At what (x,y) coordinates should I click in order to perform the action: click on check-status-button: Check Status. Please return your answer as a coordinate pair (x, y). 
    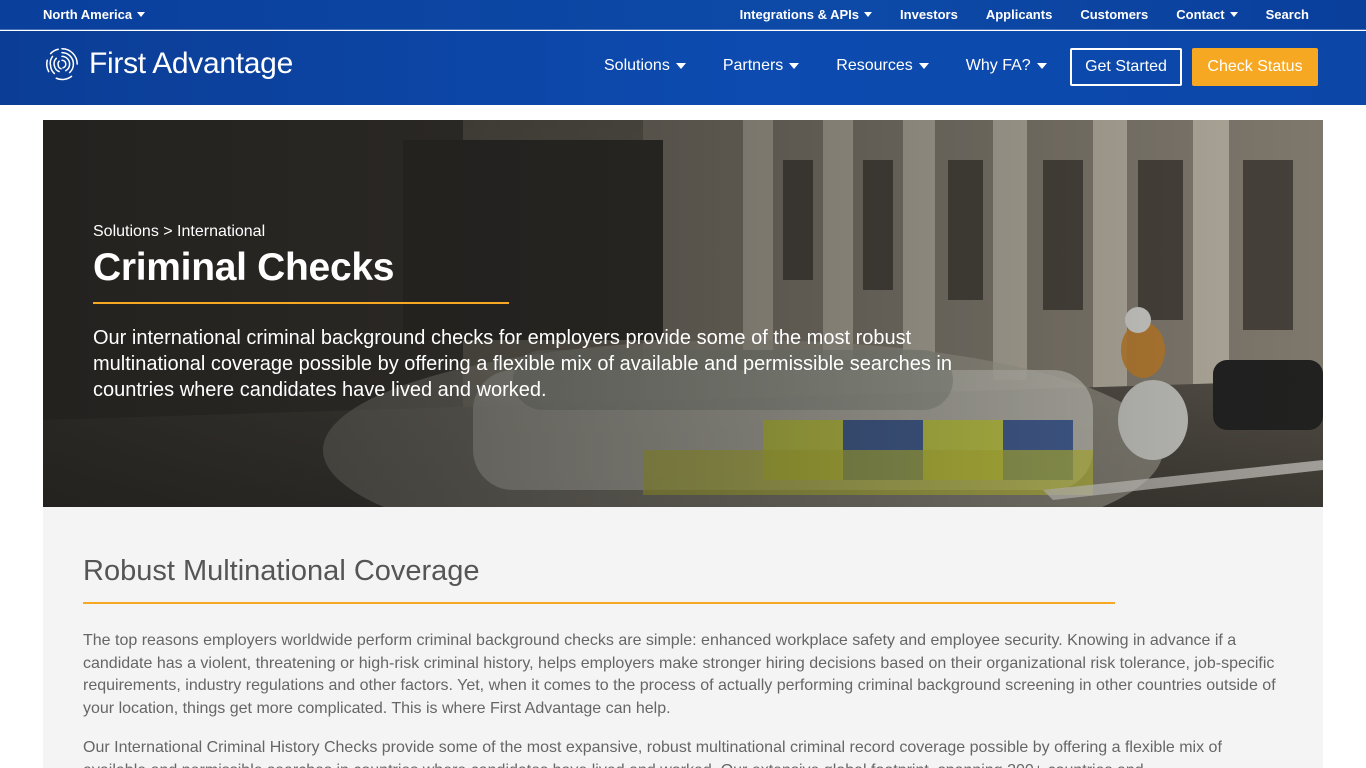
    Looking at the image, I should click on (1255, 67).